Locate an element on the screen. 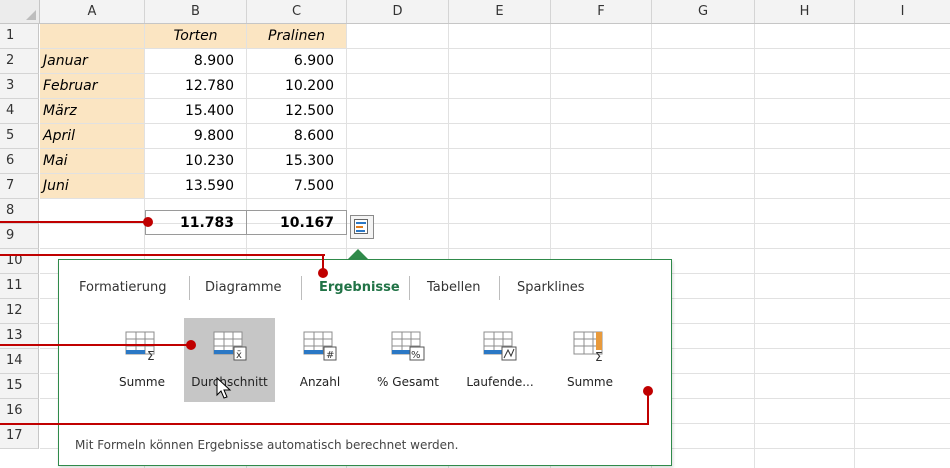 This screenshot has width=950, height=468. row-header-15: 15 is located at coordinates (19, 386).